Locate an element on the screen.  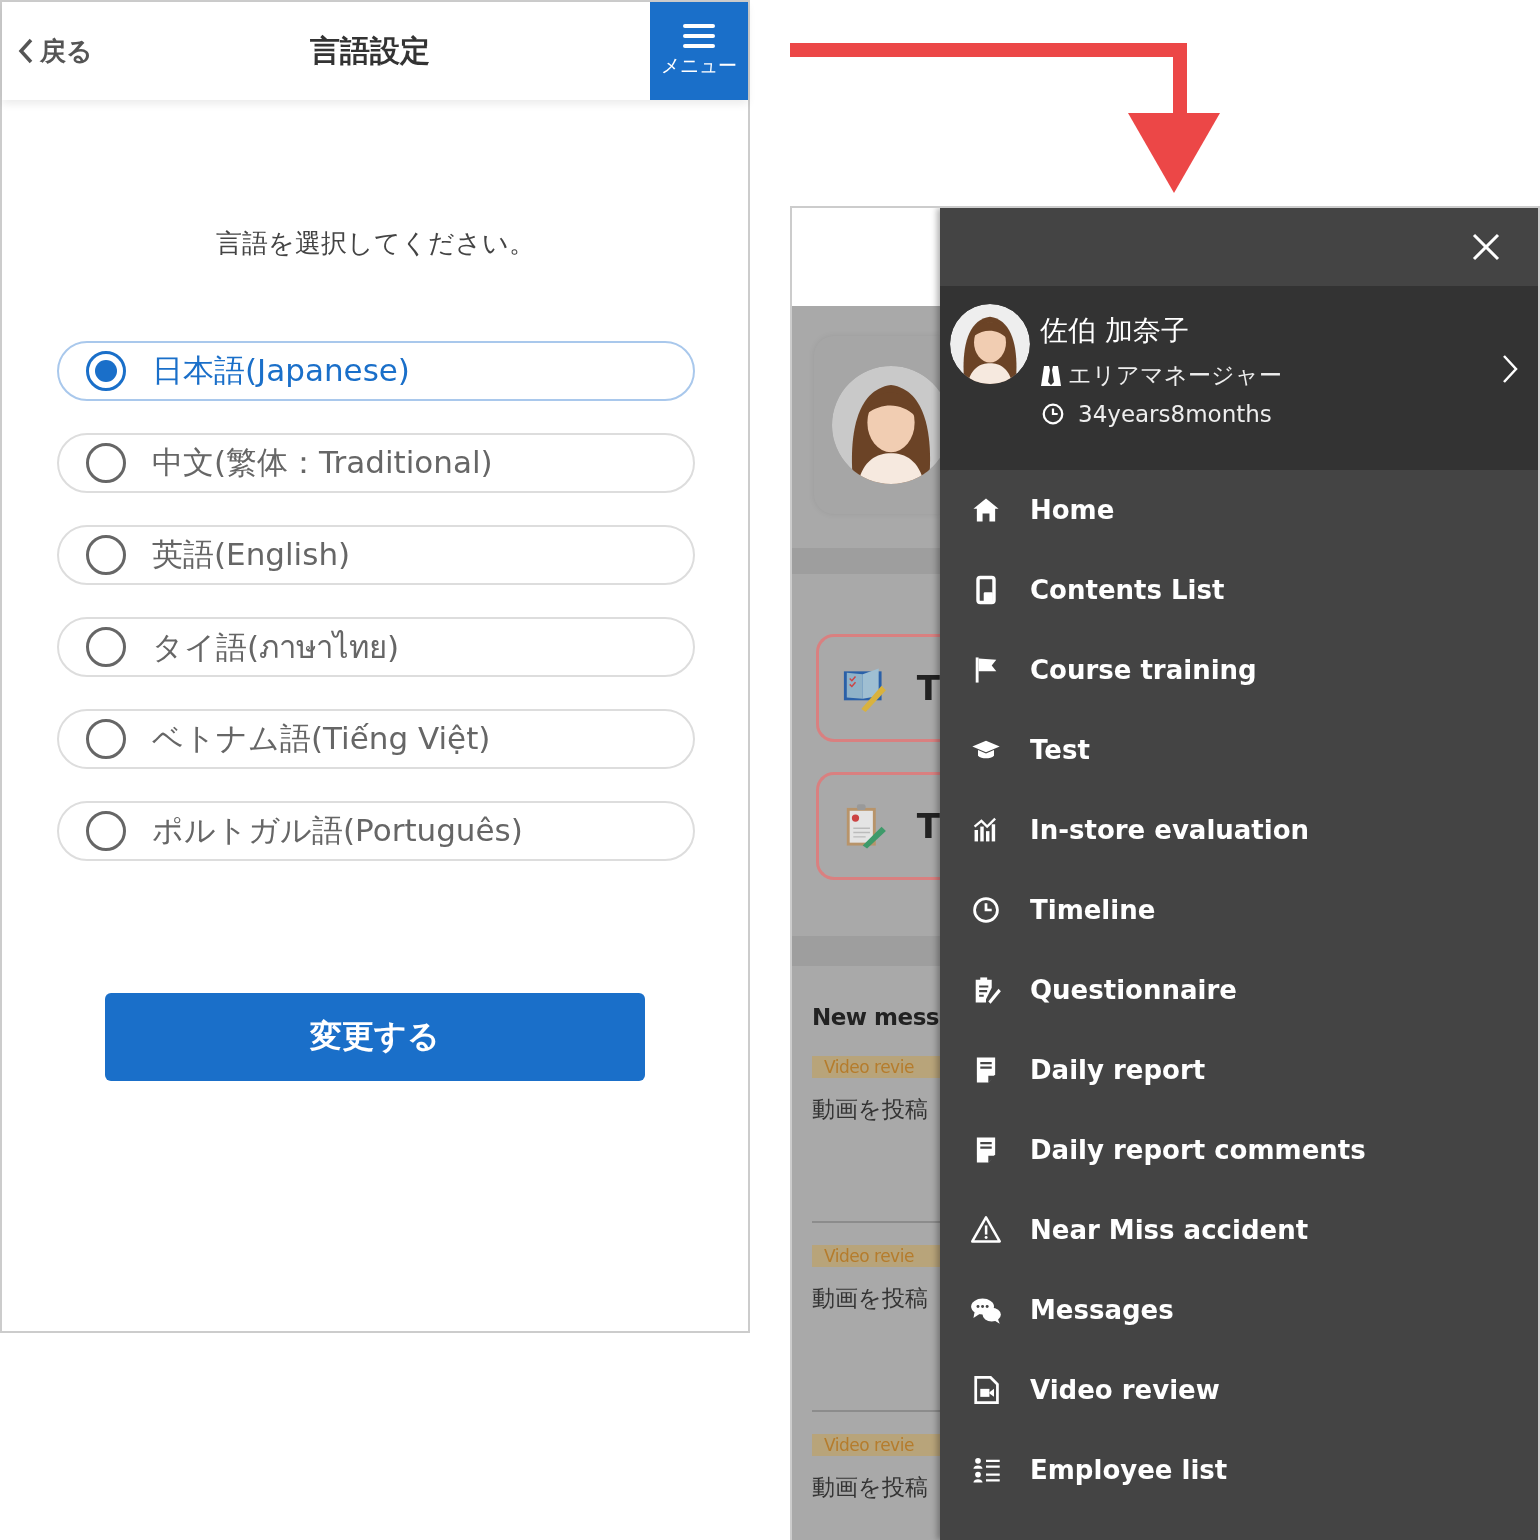
profile-link-button is located at coordinates (1510, 369).